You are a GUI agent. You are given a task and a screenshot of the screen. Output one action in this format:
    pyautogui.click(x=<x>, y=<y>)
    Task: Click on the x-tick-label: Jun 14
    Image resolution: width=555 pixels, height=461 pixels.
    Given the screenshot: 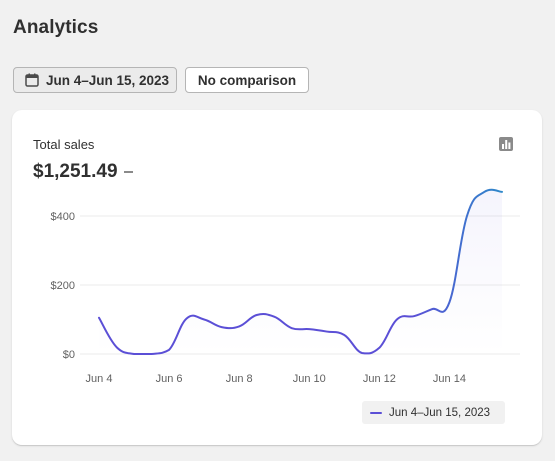 What is the action you would take?
    pyautogui.click(x=449, y=379)
    